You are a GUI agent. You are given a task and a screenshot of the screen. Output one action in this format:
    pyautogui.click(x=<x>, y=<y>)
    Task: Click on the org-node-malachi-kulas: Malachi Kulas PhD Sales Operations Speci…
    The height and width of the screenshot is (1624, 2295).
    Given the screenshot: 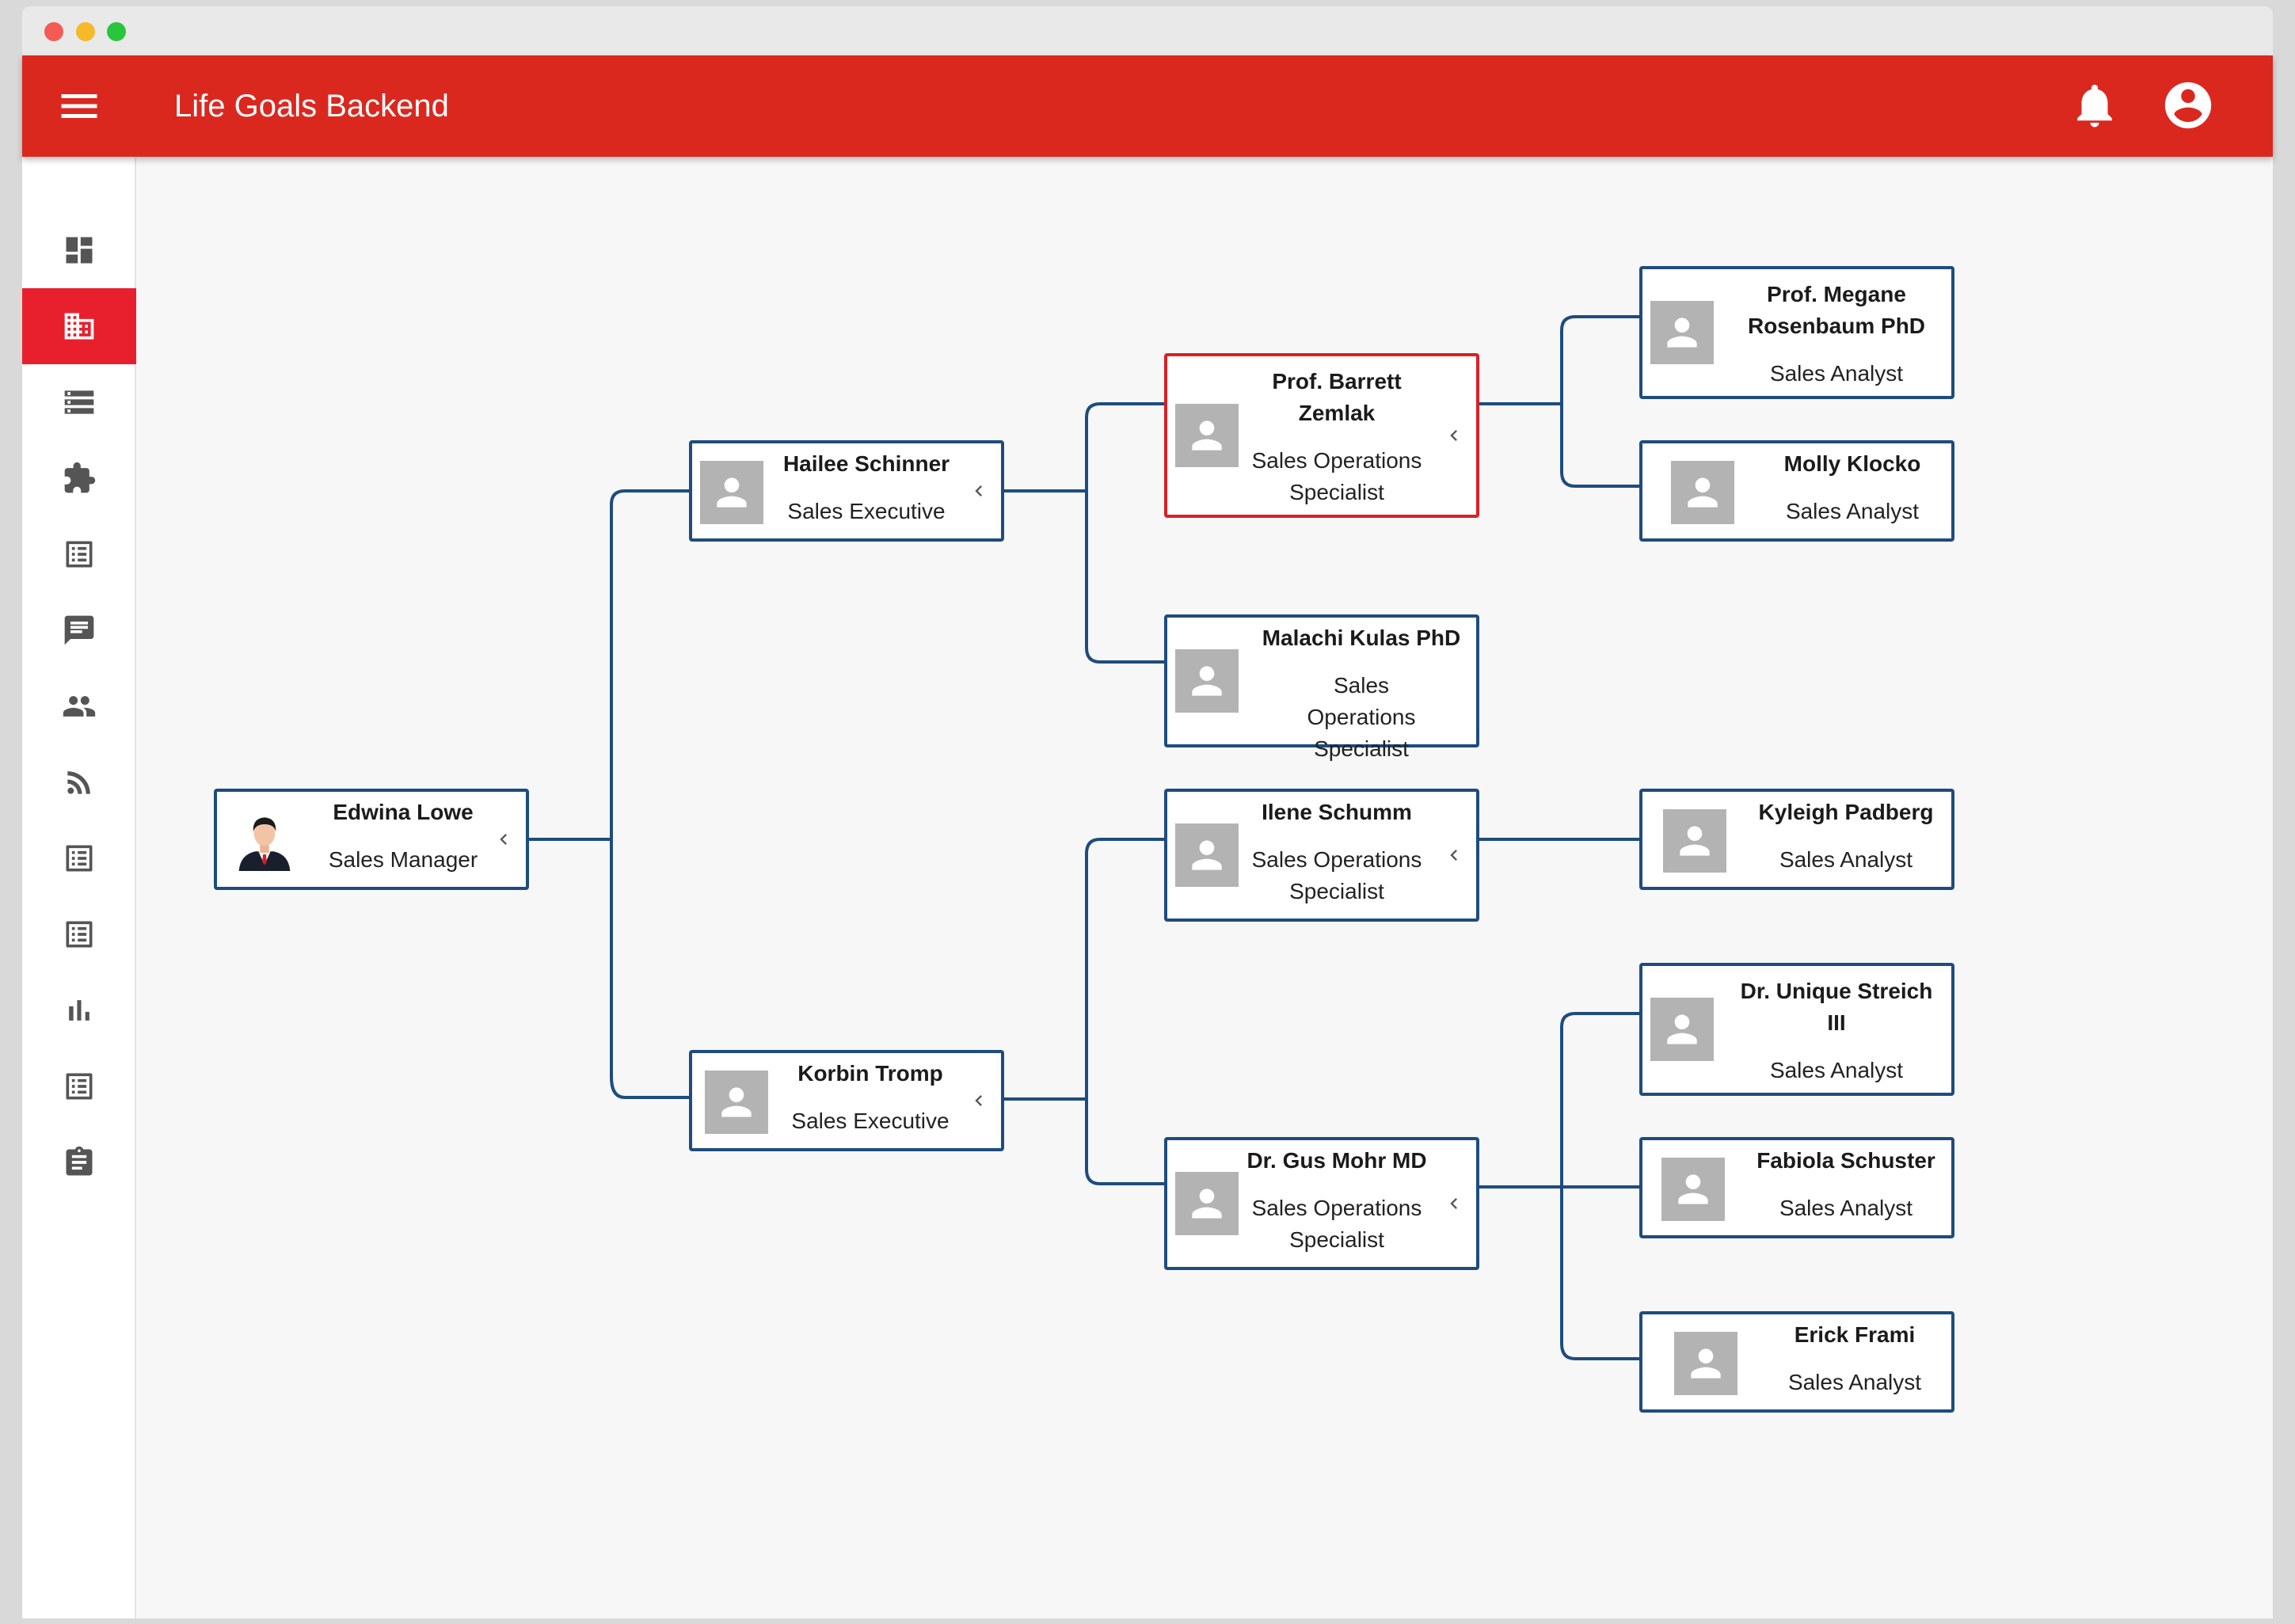 What is the action you would take?
    pyautogui.click(x=1321, y=688)
    